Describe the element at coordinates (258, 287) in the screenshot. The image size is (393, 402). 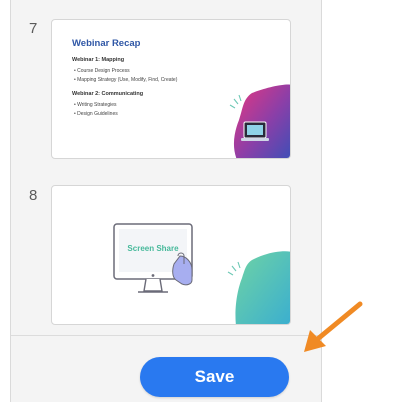
I see `decorative-shape` at that location.